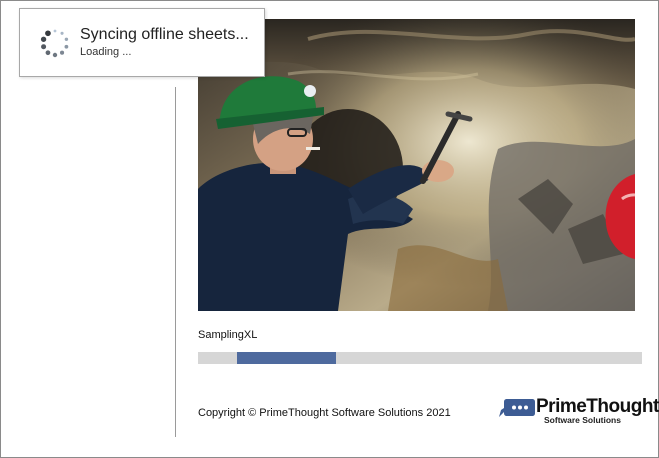 Image resolution: width=659 pixels, height=458 pixels. What do you see at coordinates (54, 43) in the screenshot?
I see `loading-spinner-icon` at bounding box center [54, 43].